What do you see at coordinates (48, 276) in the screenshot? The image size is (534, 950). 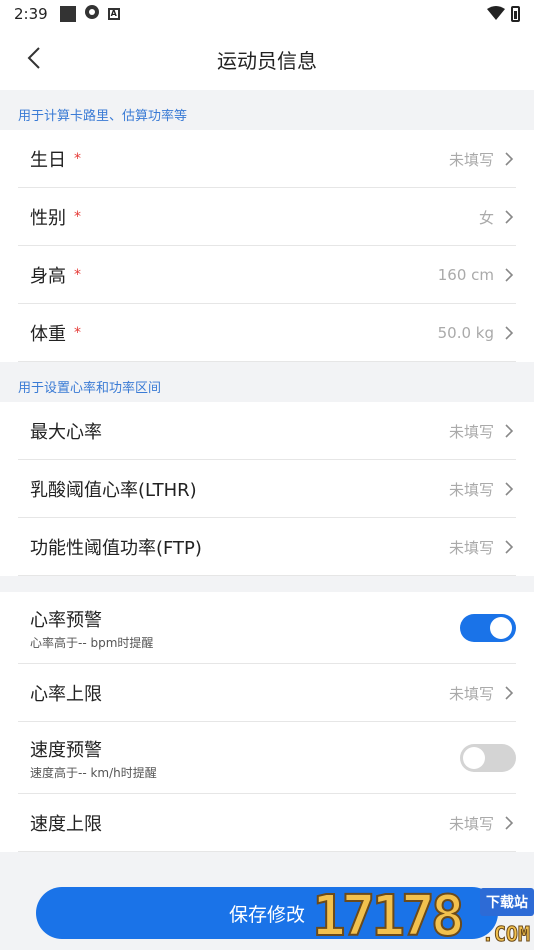 I see `row-label: 身高` at bounding box center [48, 276].